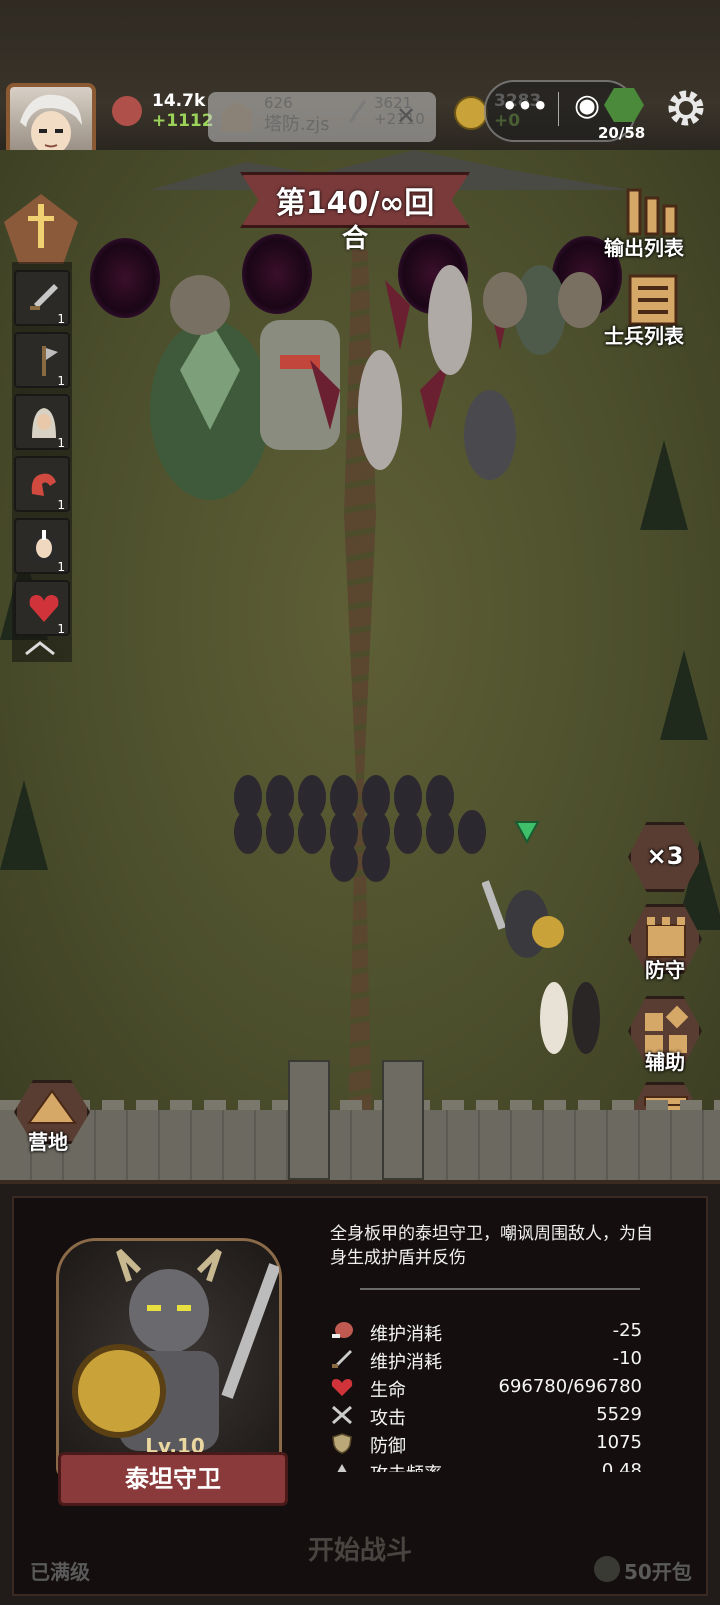  What do you see at coordinates (665, 1060) in the screenshot?
I see `assist-button: 辅助` at bounding box center [665, 1060].